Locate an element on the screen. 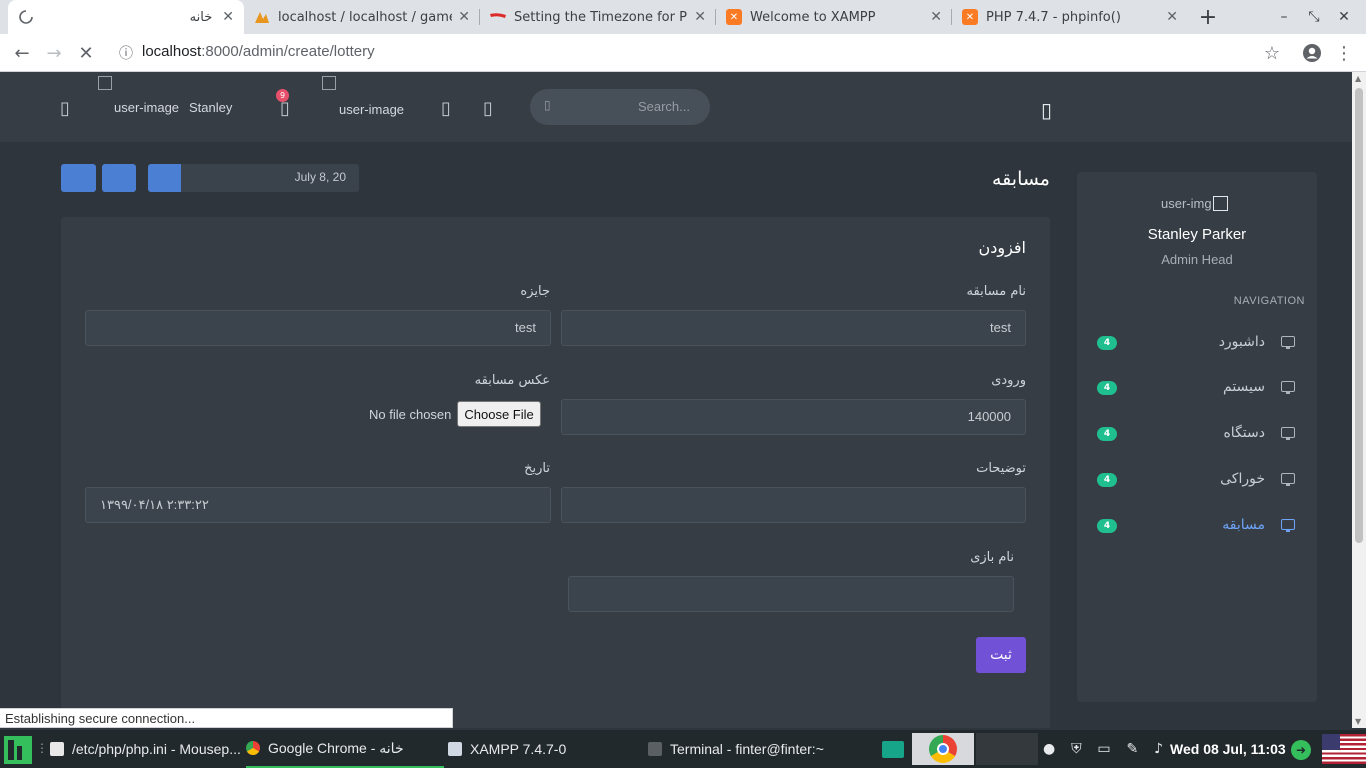 The height and width of the screenshot is (768, 1366). info-icon: ⓘ is located at coordinates (126, 53).